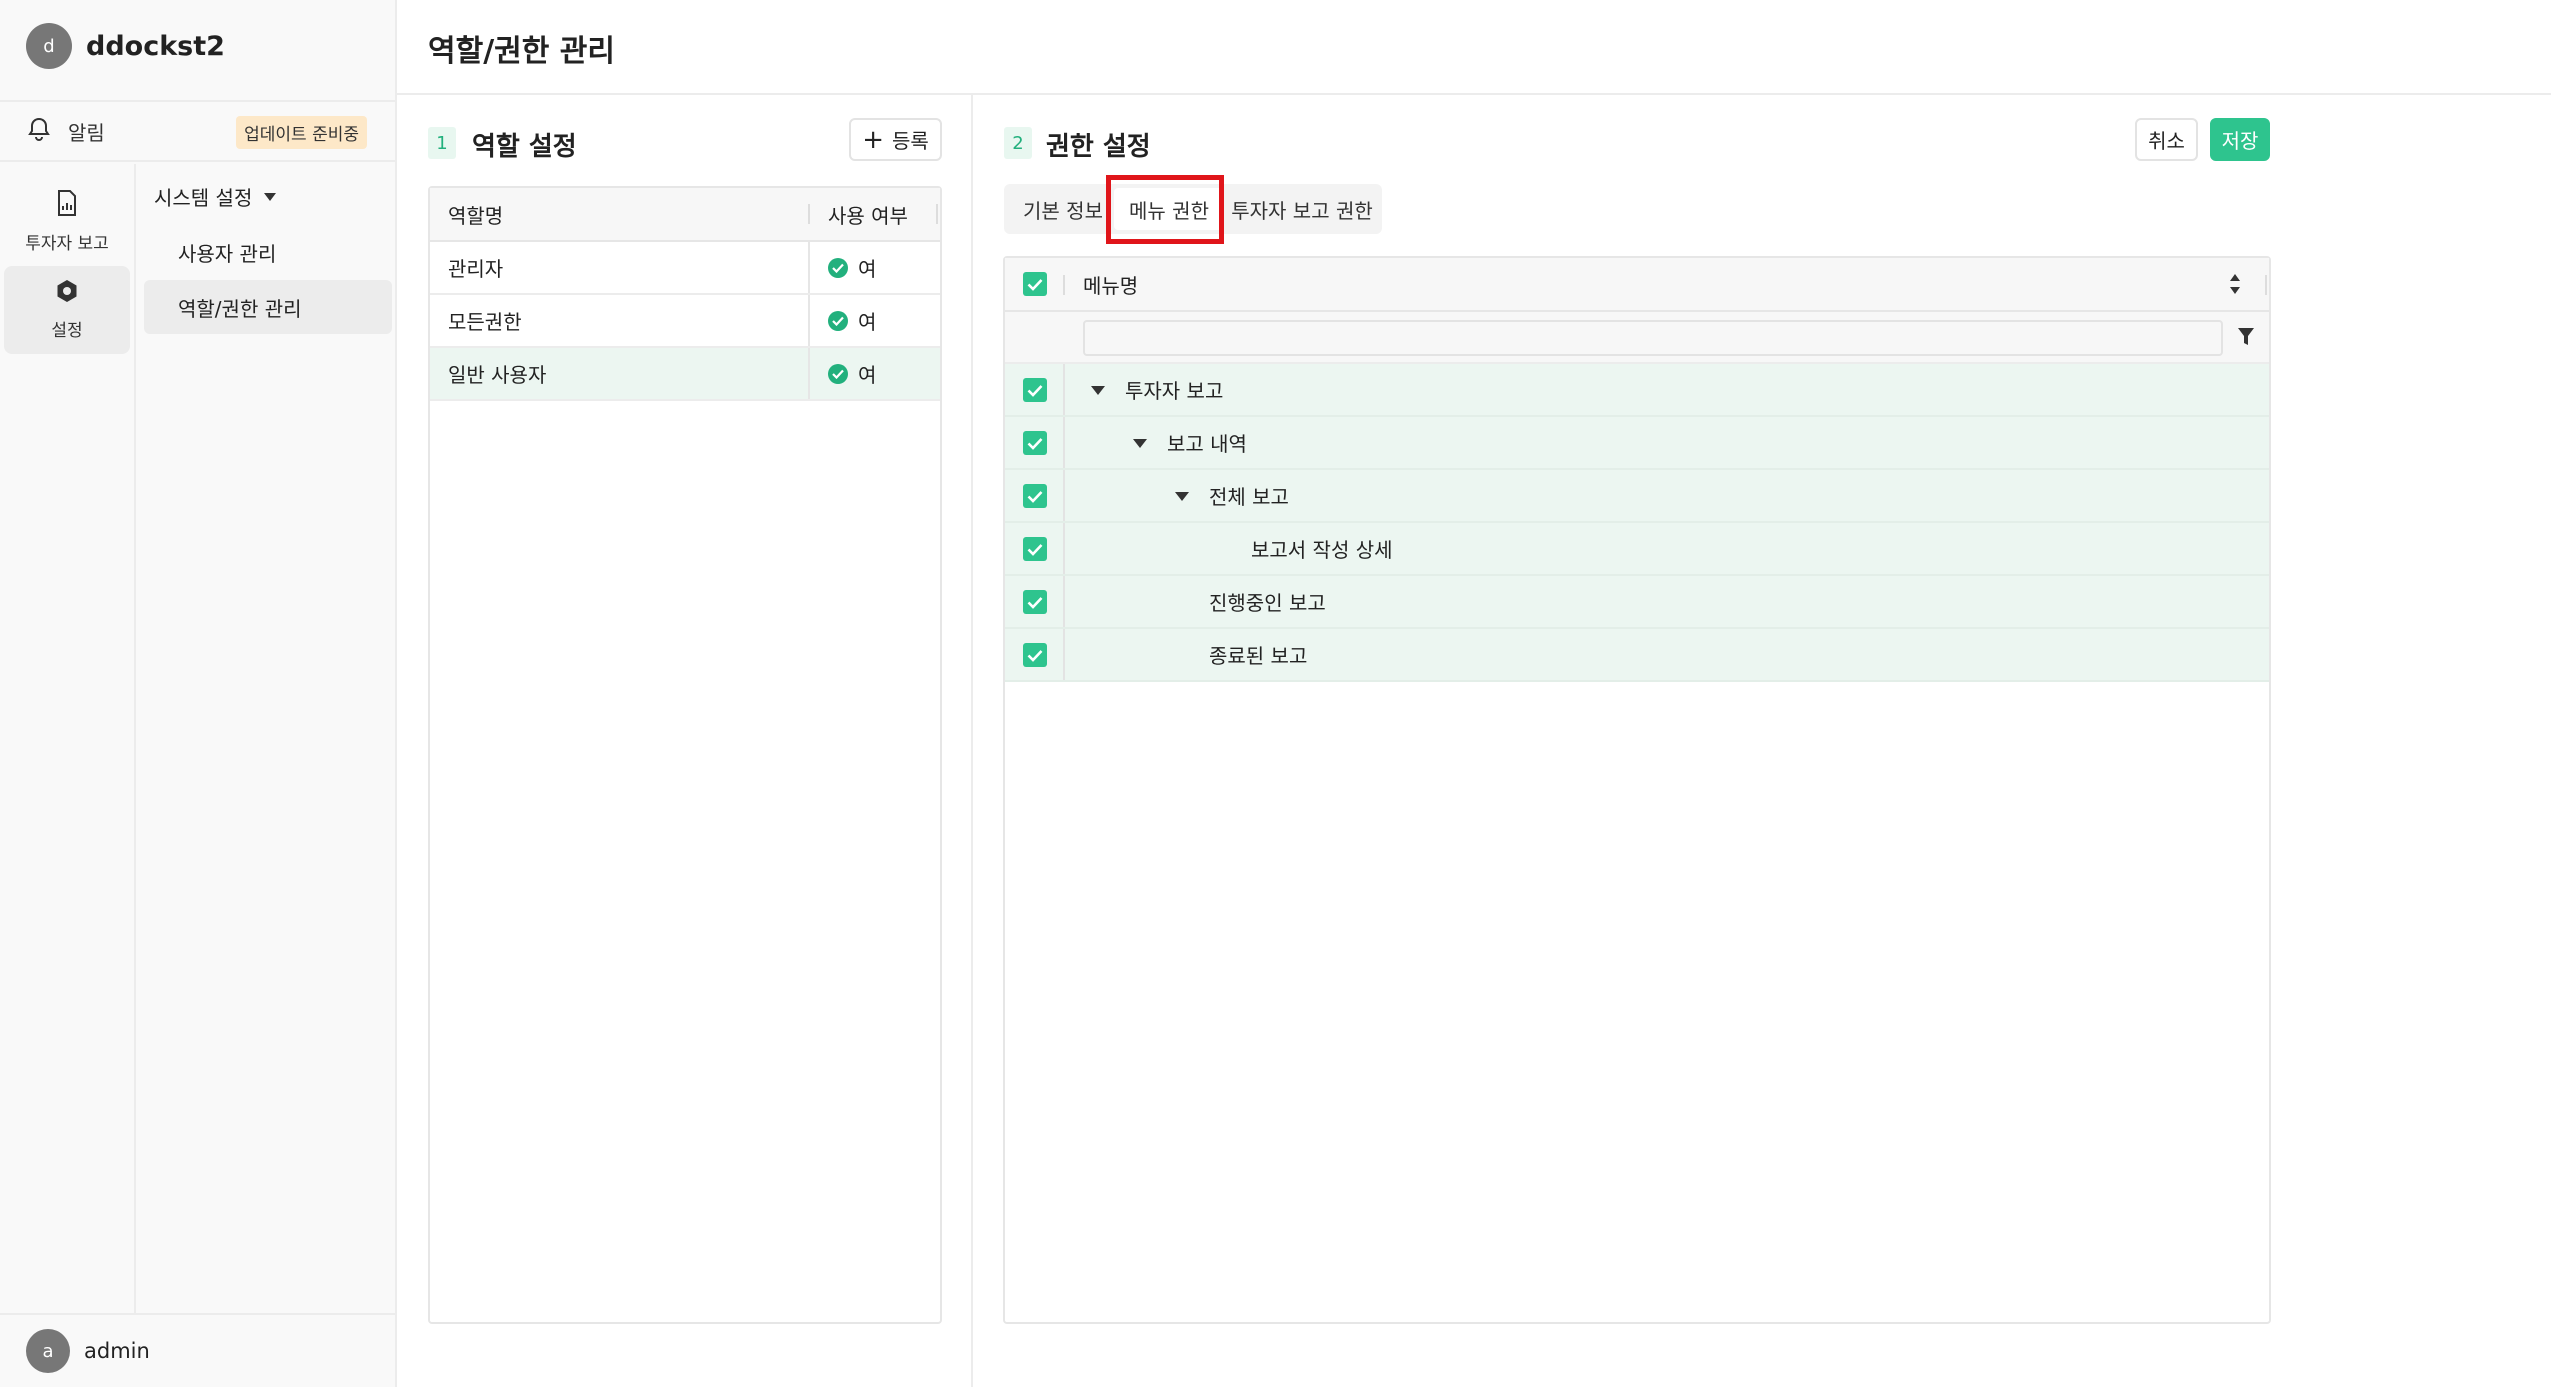  Describe the element at coordinates (1637, 549) in the screenshot. I see `tree-row: 보고서 작성 상세` at that location.